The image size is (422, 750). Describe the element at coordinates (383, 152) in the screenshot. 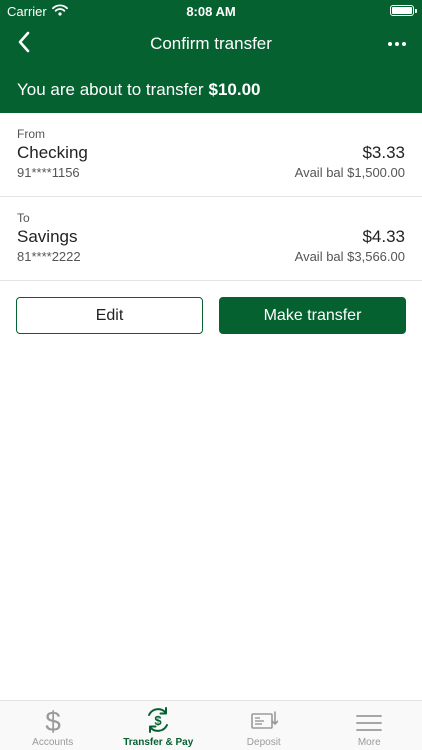

I see `from-account-balance: $3.33` at that location.